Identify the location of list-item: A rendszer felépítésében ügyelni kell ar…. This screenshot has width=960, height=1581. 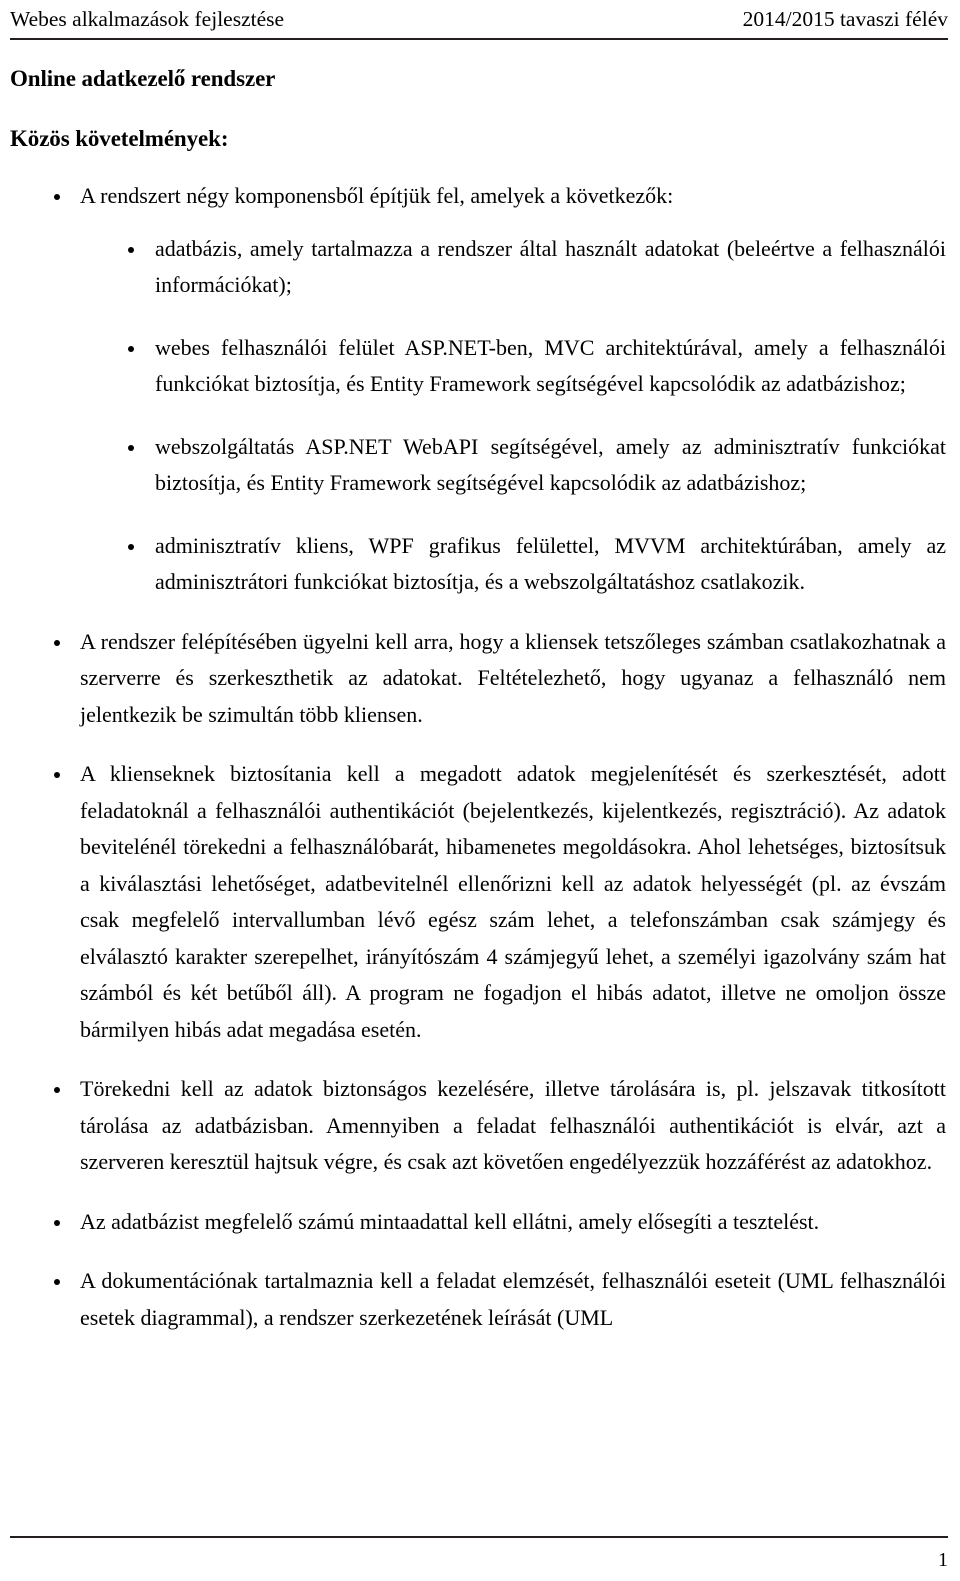
(478, 679).